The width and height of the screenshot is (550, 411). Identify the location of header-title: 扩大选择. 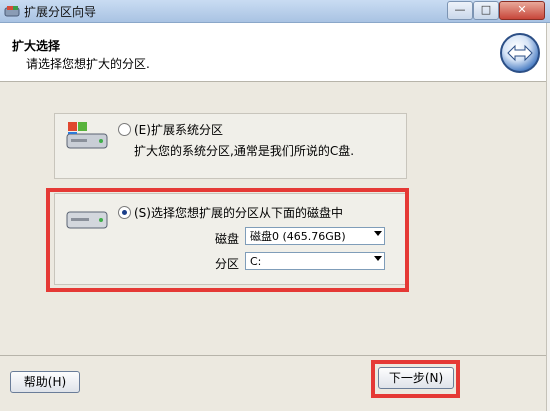
(36, 46).